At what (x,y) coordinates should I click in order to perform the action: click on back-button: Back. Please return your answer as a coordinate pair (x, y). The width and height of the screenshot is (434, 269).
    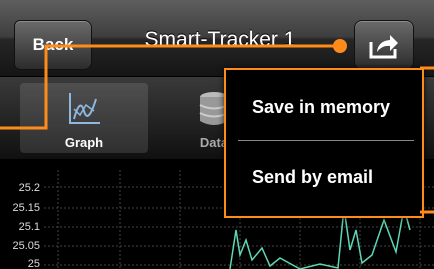
    Looking at the image, I should click on (53, 45).